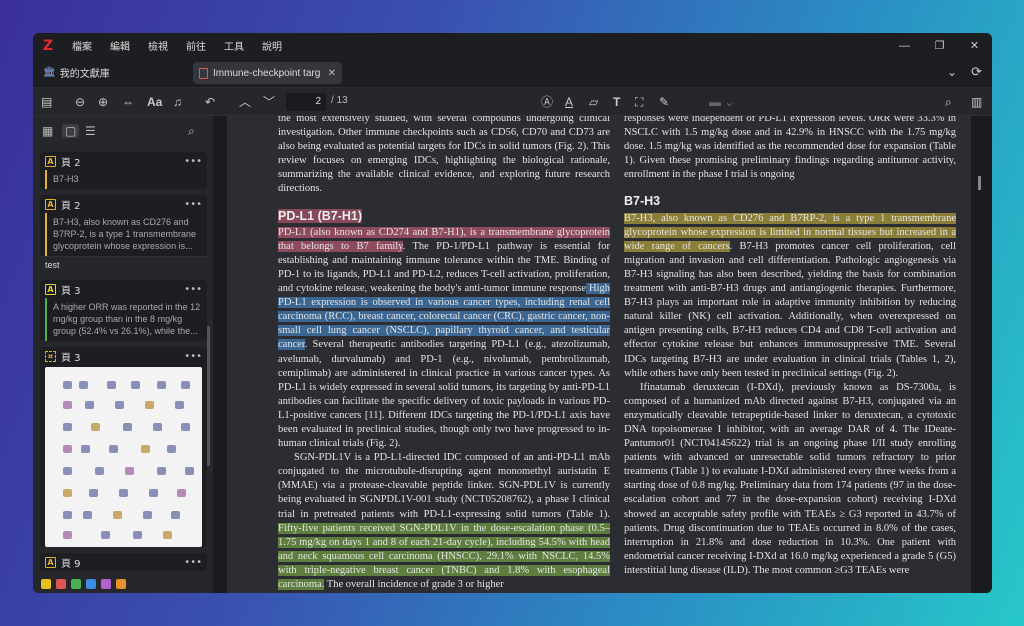  What do you see at coordinates (154, 102) in the screenshot?
I see `text-appearance-icon: Aa` at bounding box center [154, 102].